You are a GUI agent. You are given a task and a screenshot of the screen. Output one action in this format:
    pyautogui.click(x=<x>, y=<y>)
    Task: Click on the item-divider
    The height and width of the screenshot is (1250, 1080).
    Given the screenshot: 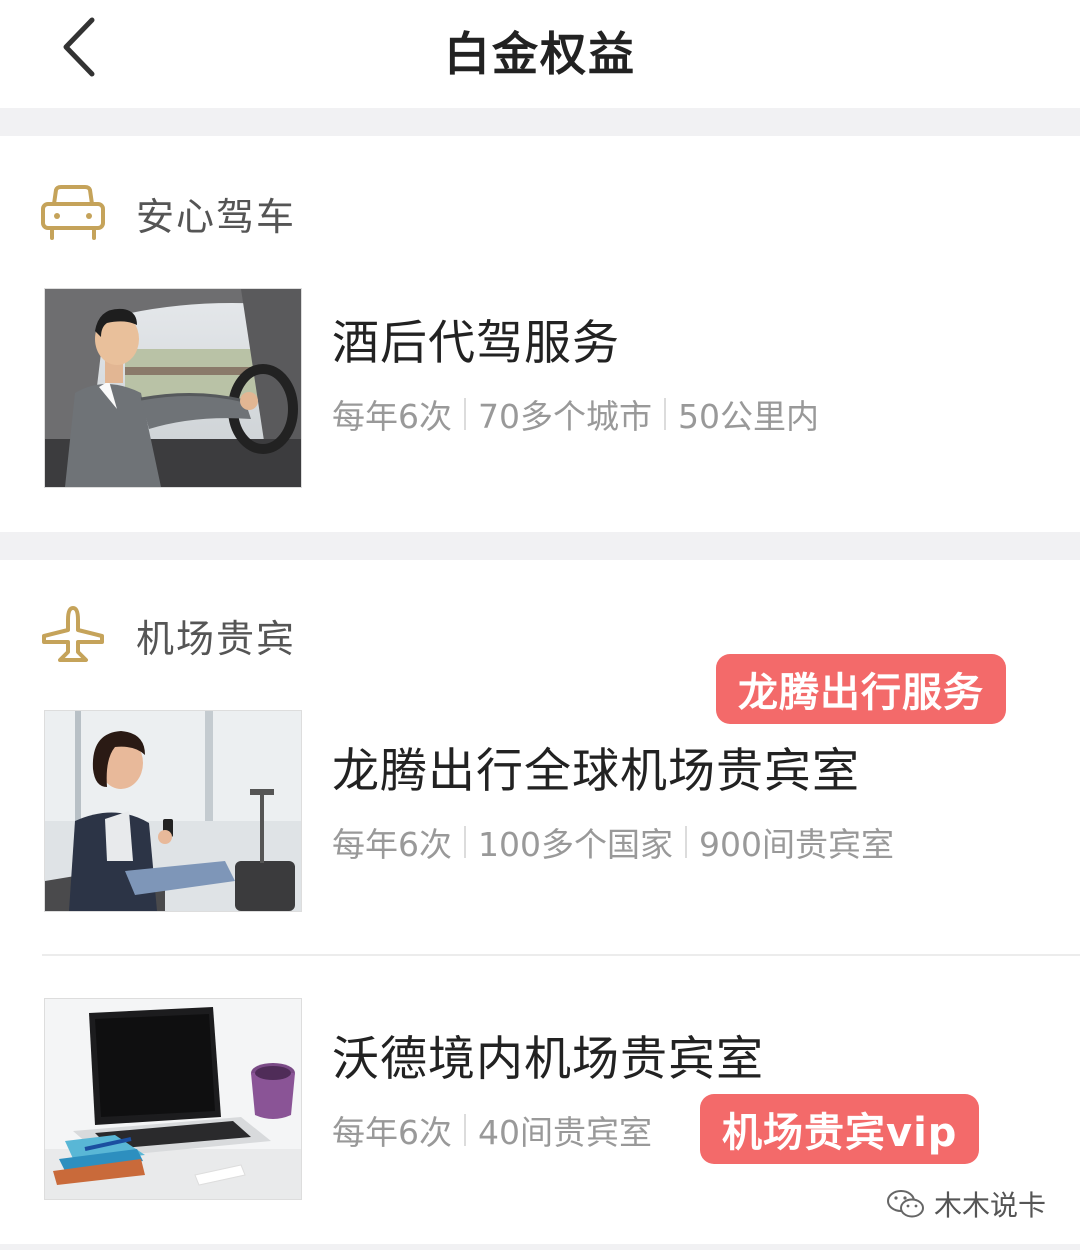 What is the action you would take?
    pyautogui.click(x=561, y=955)
    